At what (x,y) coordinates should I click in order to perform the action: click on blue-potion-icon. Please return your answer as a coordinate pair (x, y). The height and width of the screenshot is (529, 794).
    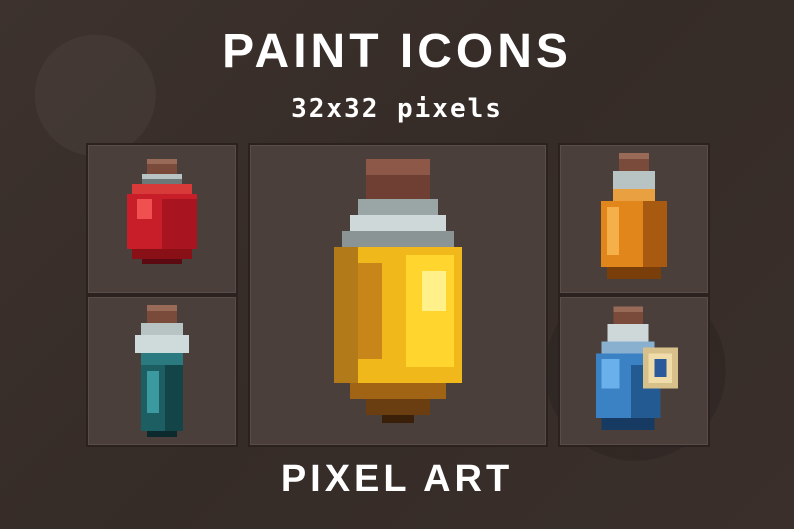
    Looking at the image, I should click on (637, 368).